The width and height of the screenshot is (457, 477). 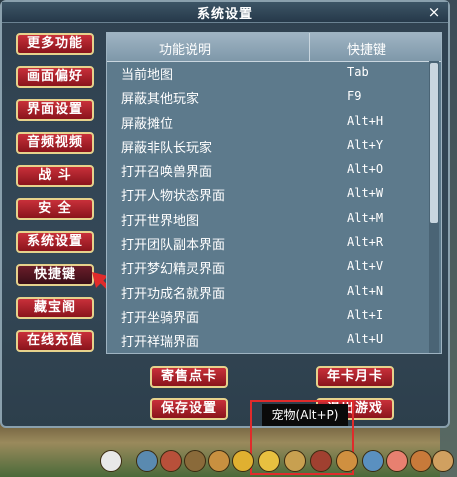 I want to click on window-titlebar: 系统设置 ×, so click(x=225, y=12).